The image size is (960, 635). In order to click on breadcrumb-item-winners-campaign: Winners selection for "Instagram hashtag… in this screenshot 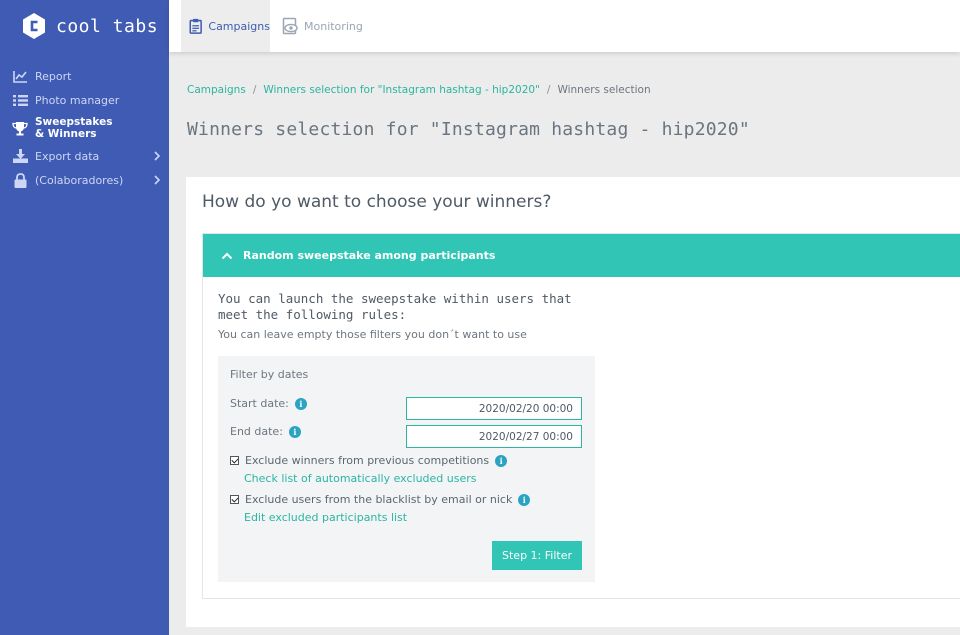, I will do `click(401, 90)`.